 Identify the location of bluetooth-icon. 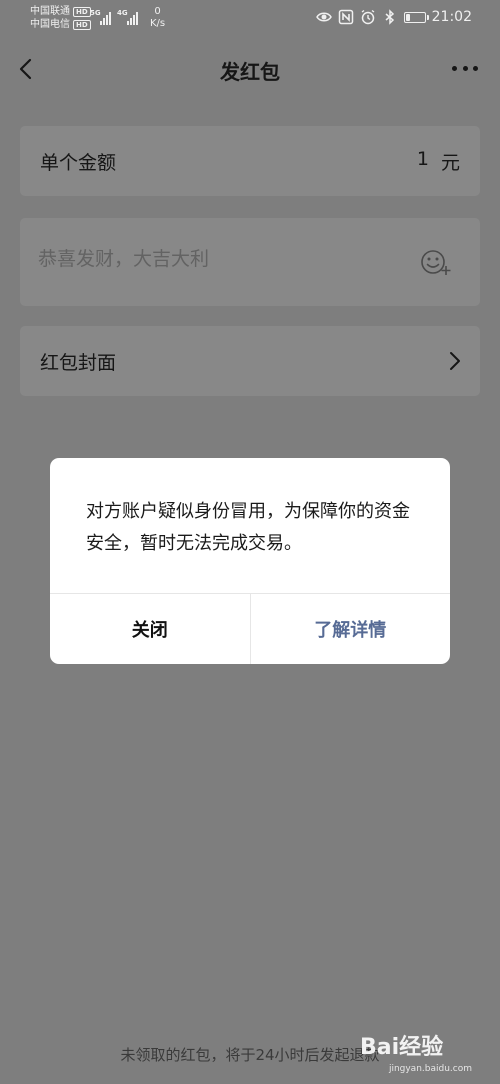
(389, 17).